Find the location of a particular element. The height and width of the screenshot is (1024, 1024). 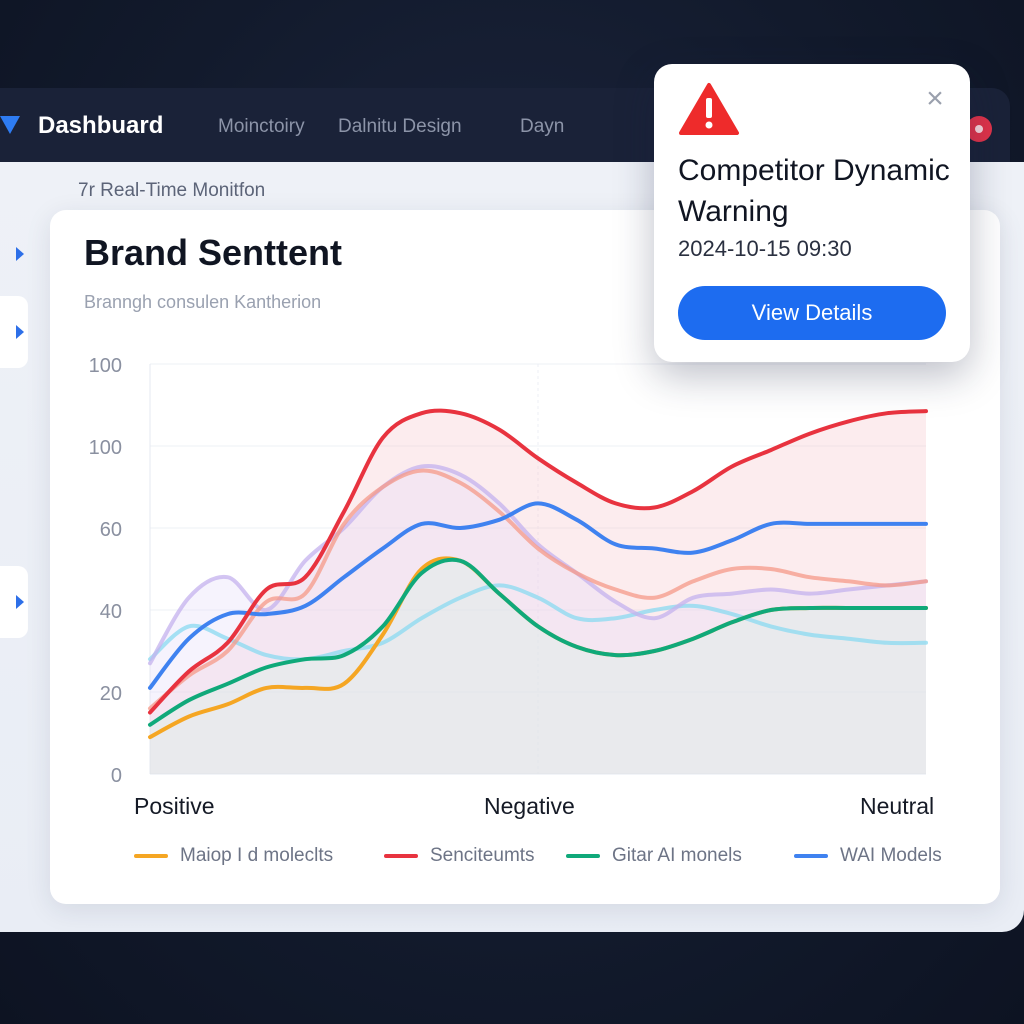

alert-title: Competitor Dynamic Warning is located at coordinates (814, 191).